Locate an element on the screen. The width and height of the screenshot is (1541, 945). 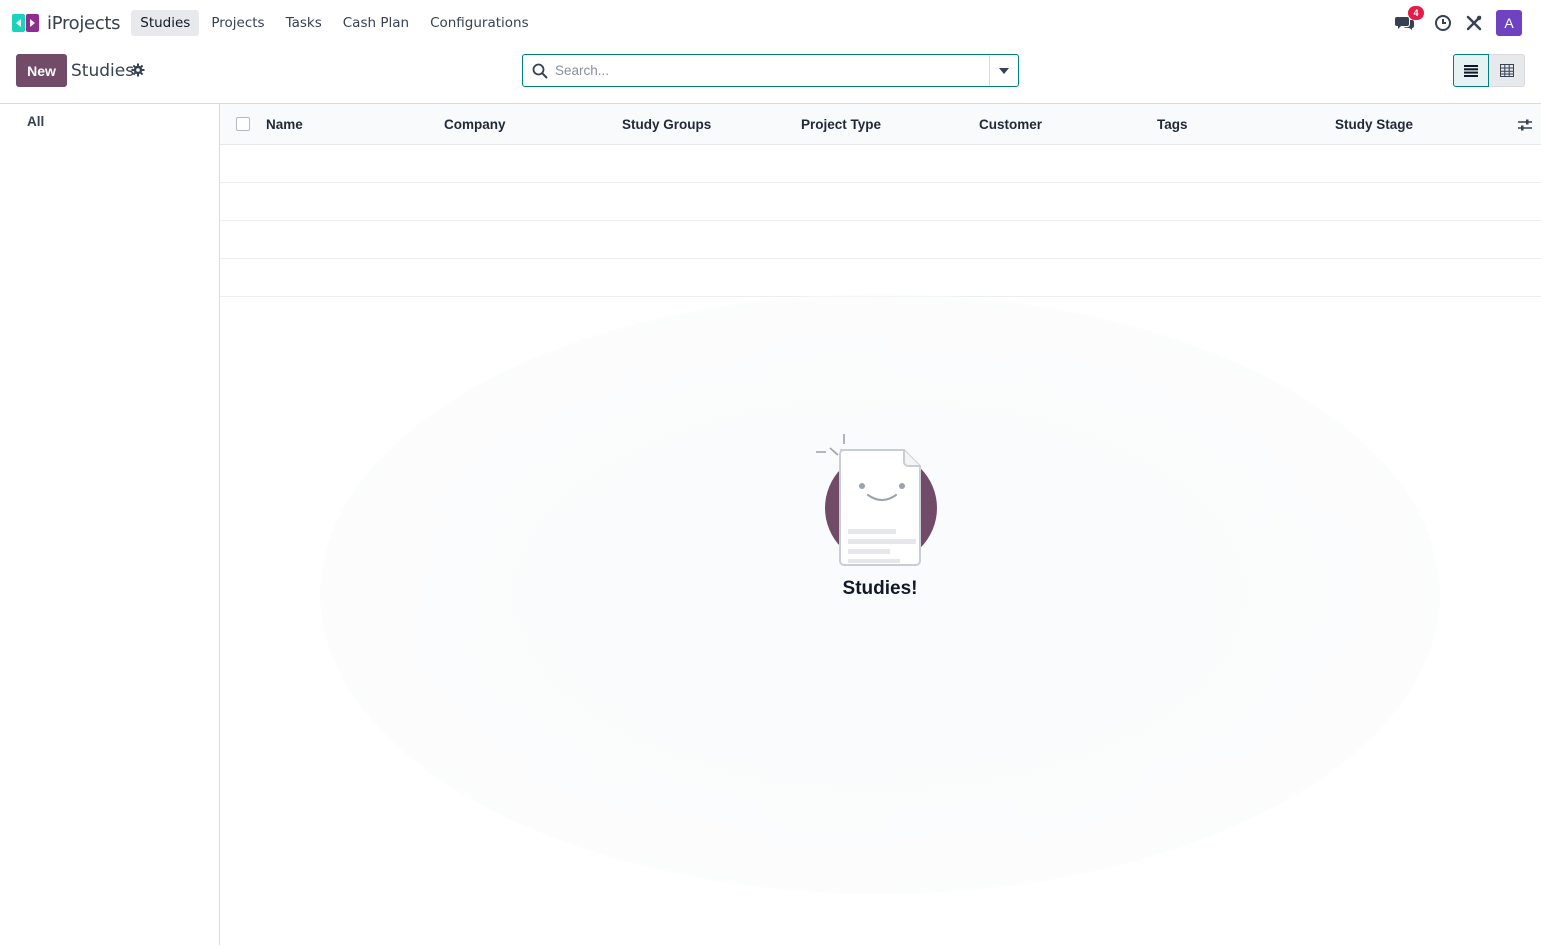
app-logo-icon is located at coordinates (26, 23).